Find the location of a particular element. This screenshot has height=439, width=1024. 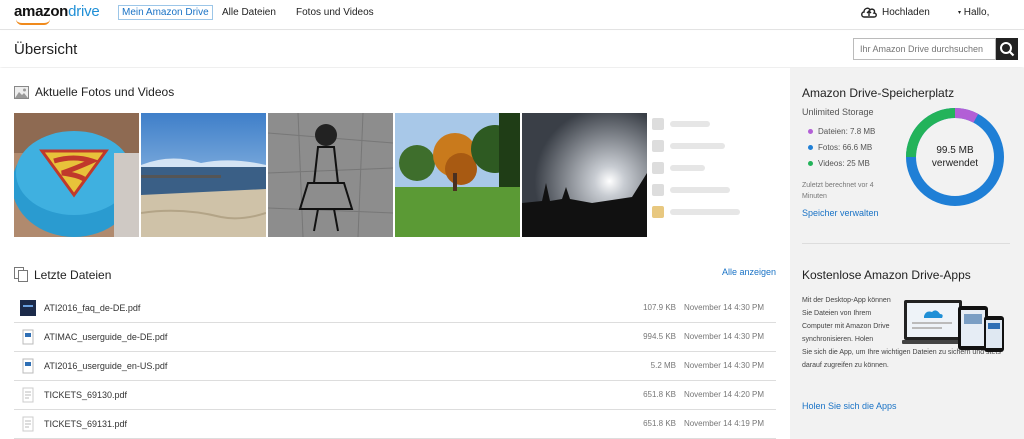

file-size: 5.2 MB is located at coordinates (663, 365).